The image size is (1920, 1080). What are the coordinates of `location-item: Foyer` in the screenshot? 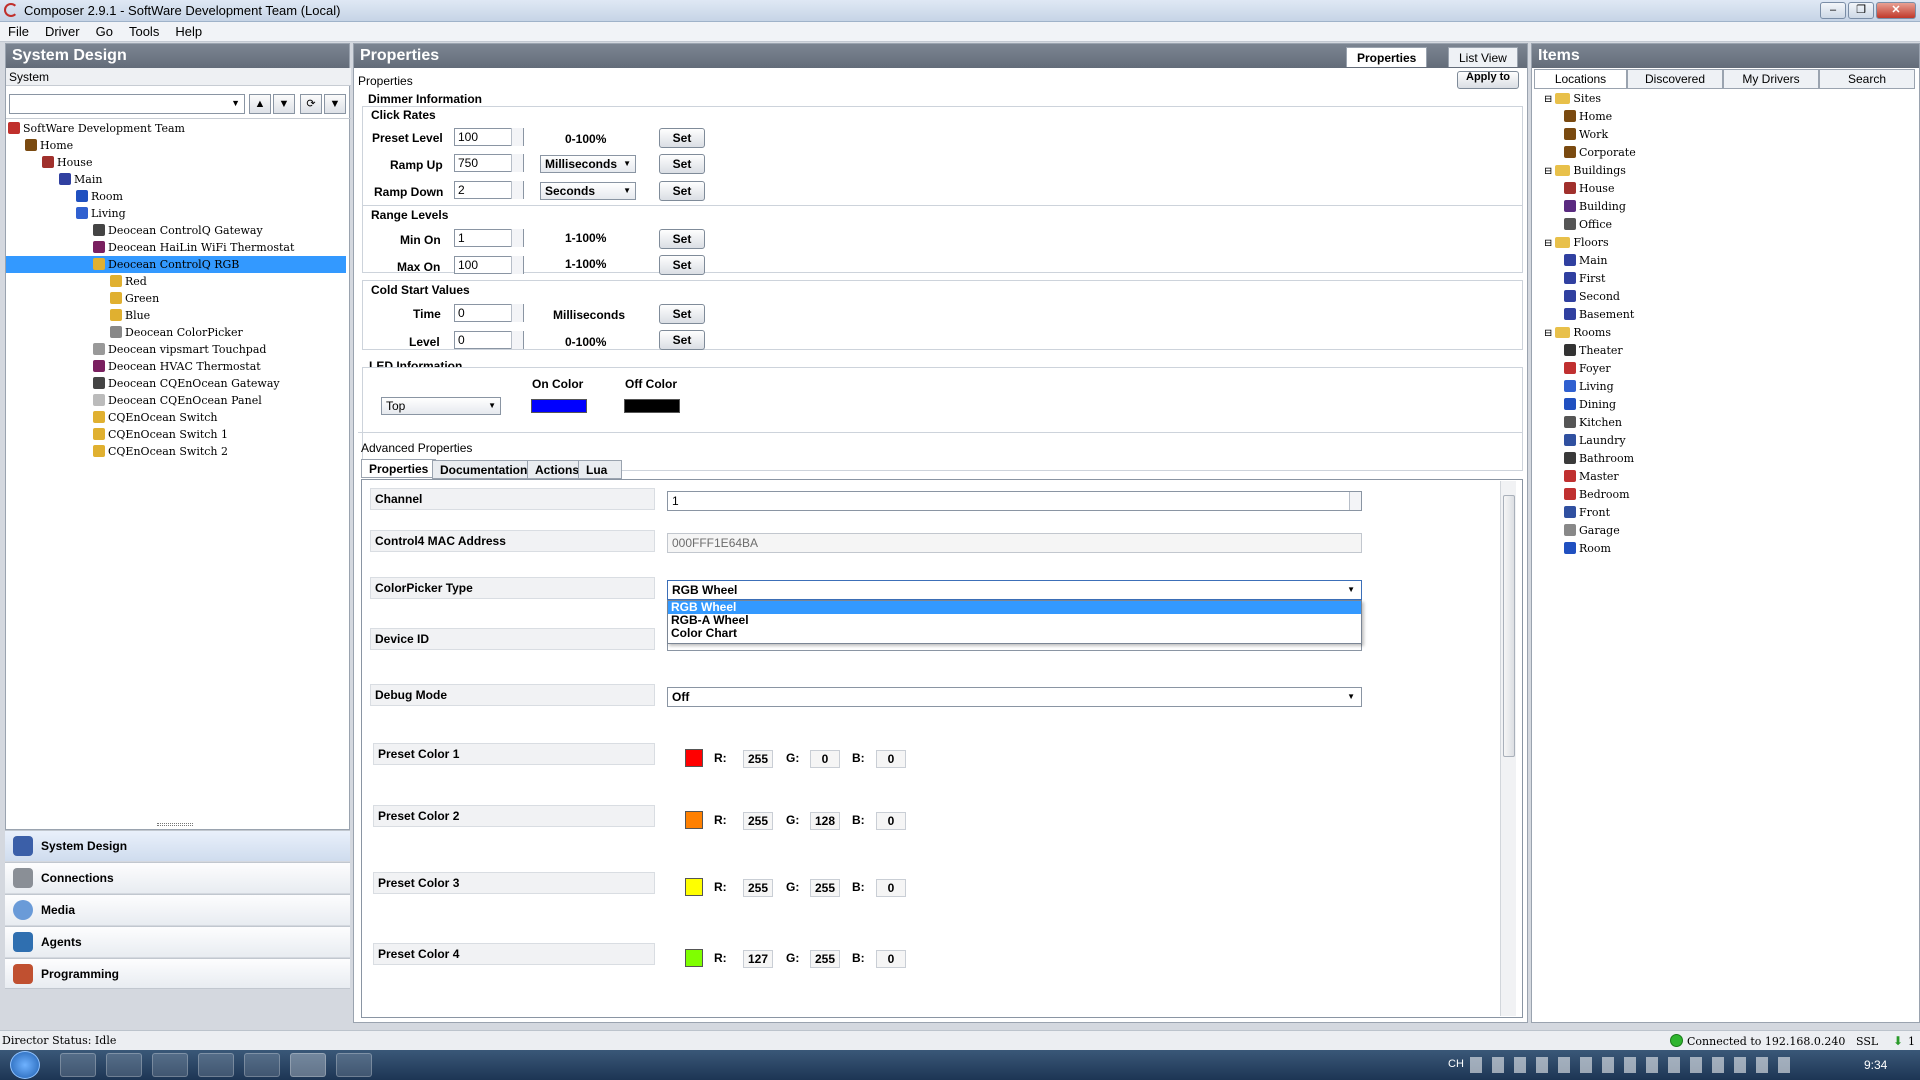 It's located at (1587, 368).